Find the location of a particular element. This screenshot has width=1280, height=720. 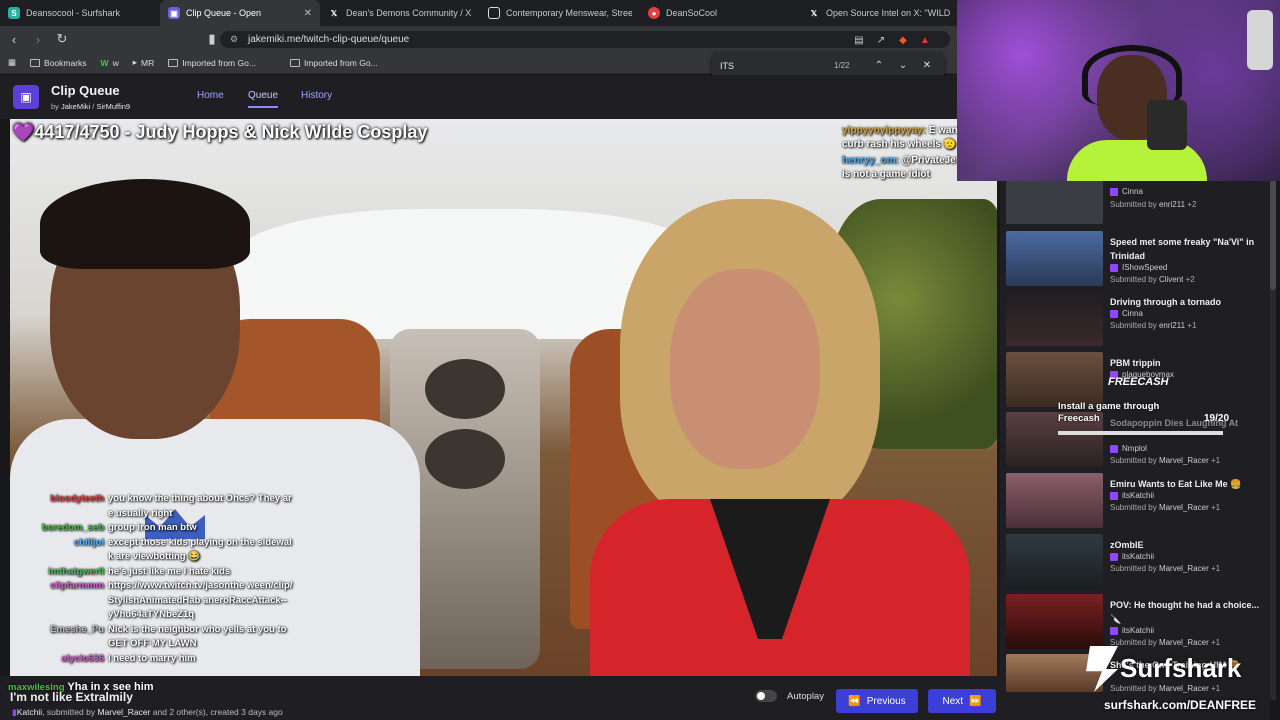

chat-message: boredom_seb group iron man btw is located at coordinates (149, 528).